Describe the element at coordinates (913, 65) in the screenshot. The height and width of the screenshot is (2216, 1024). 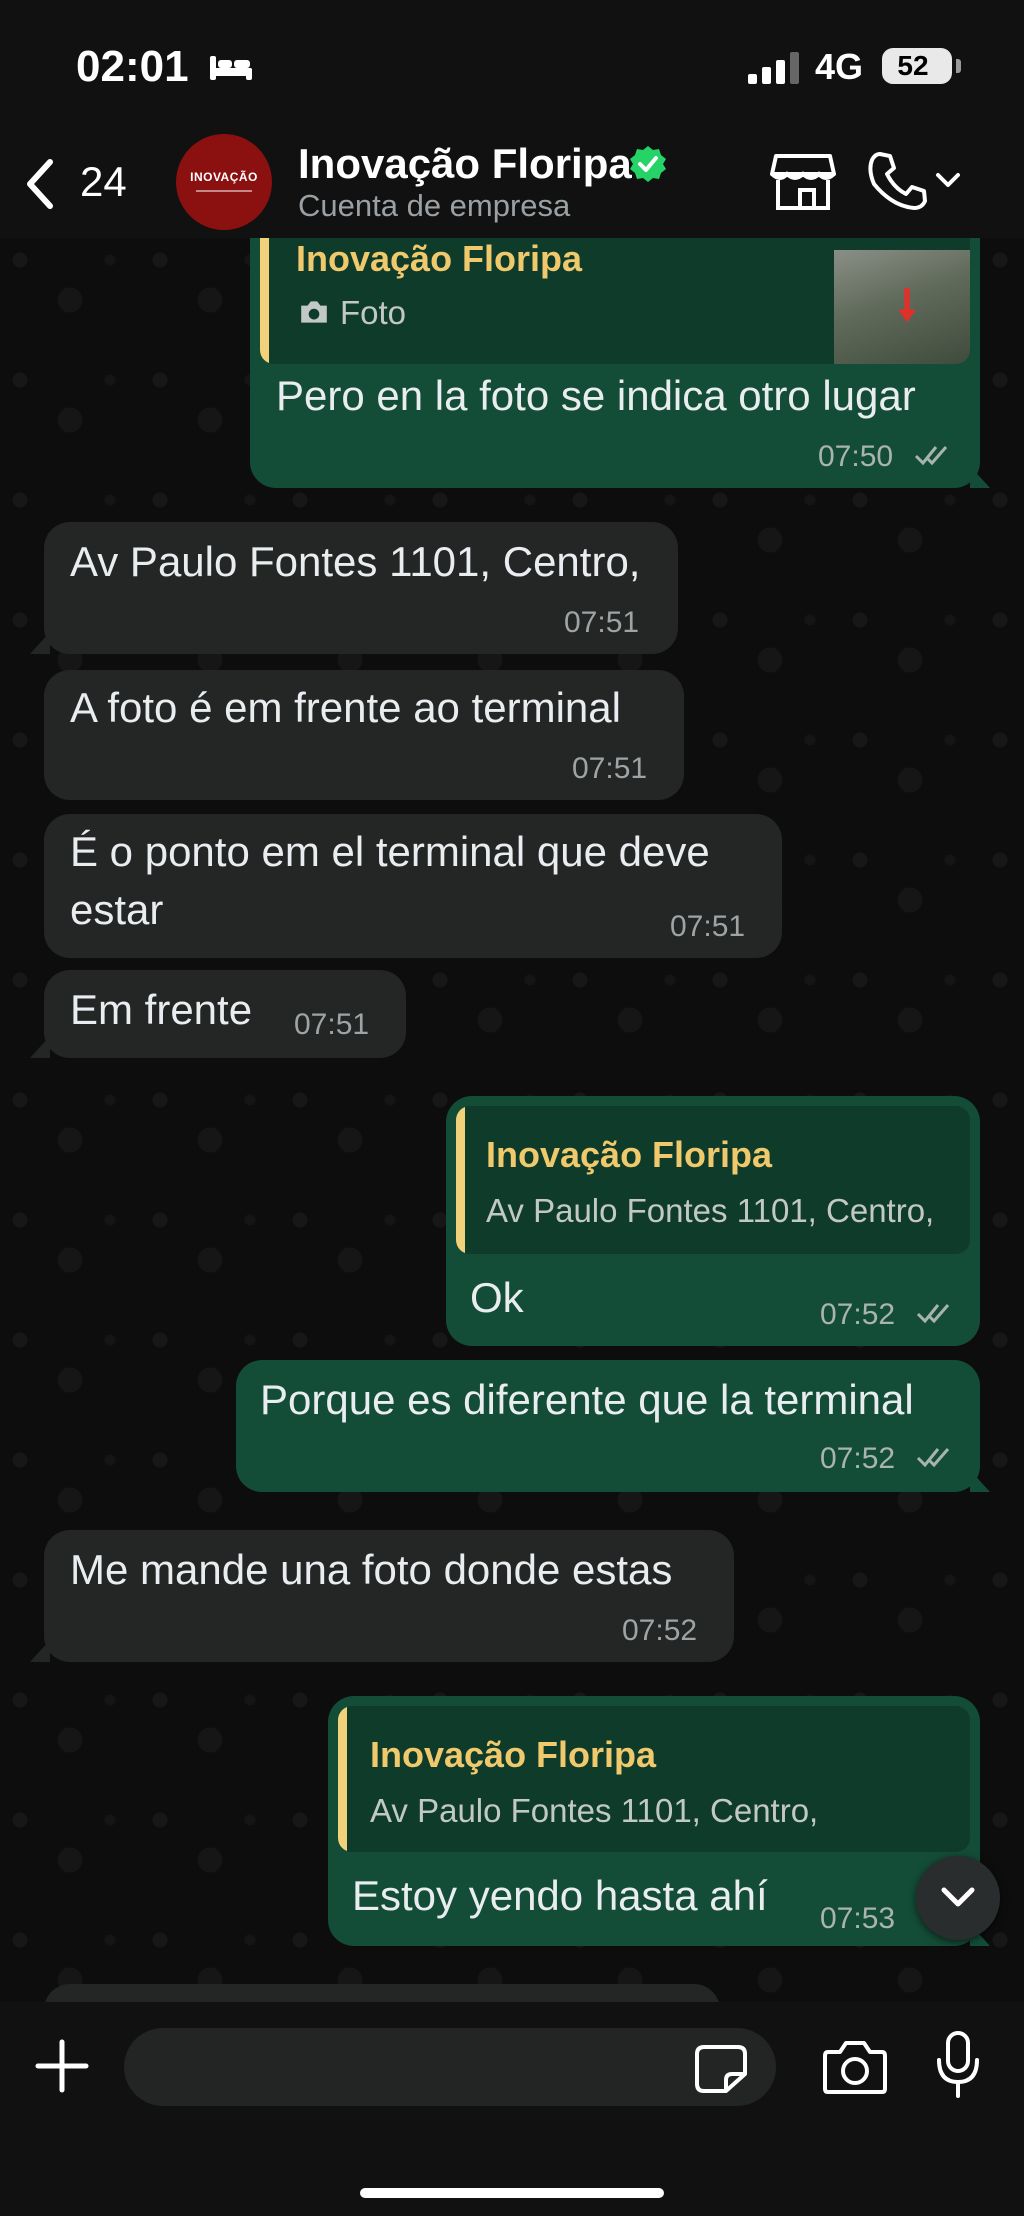
I see `battery-level: 52` at that location.